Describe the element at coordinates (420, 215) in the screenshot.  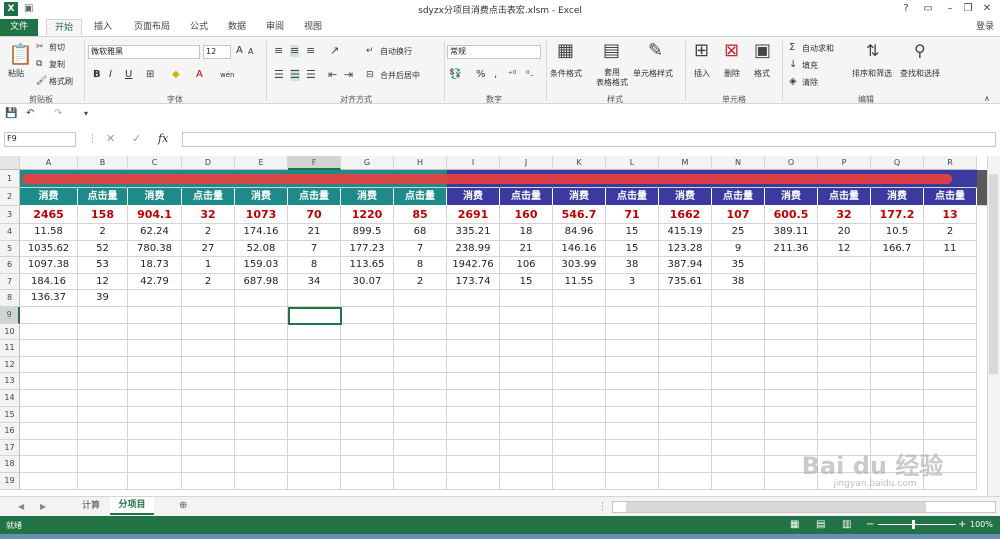
I see `total-cell: 85` at that location.